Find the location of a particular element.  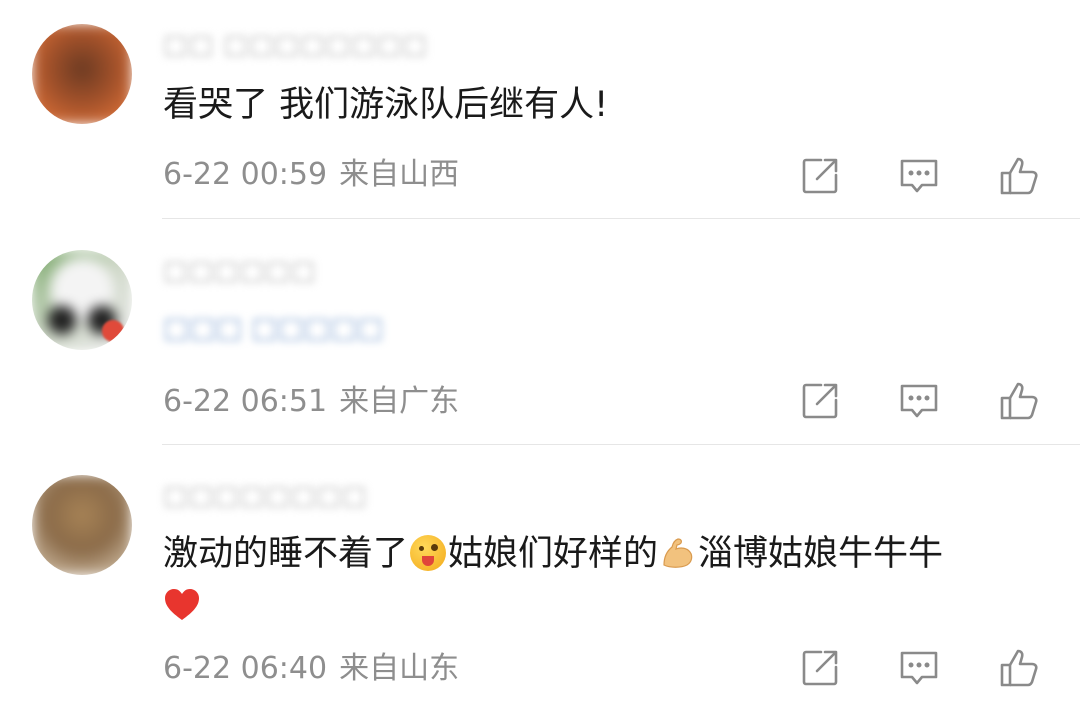

comment-date: 6-22 06:40 is located at coordinates (245, 668).